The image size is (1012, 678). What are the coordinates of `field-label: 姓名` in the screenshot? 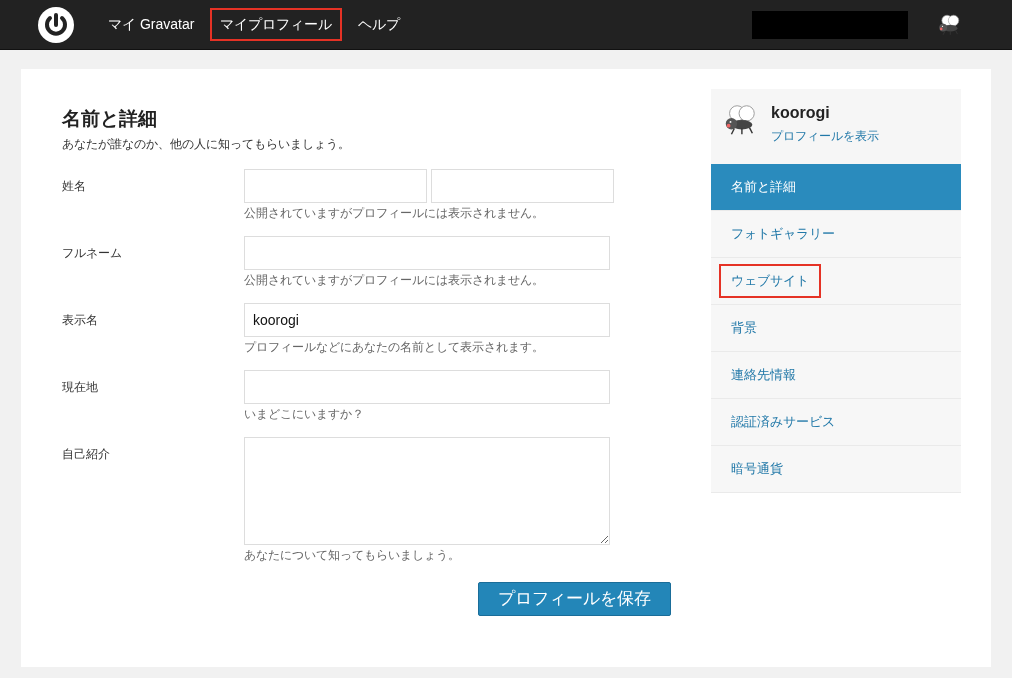 It's located at (74, 186).